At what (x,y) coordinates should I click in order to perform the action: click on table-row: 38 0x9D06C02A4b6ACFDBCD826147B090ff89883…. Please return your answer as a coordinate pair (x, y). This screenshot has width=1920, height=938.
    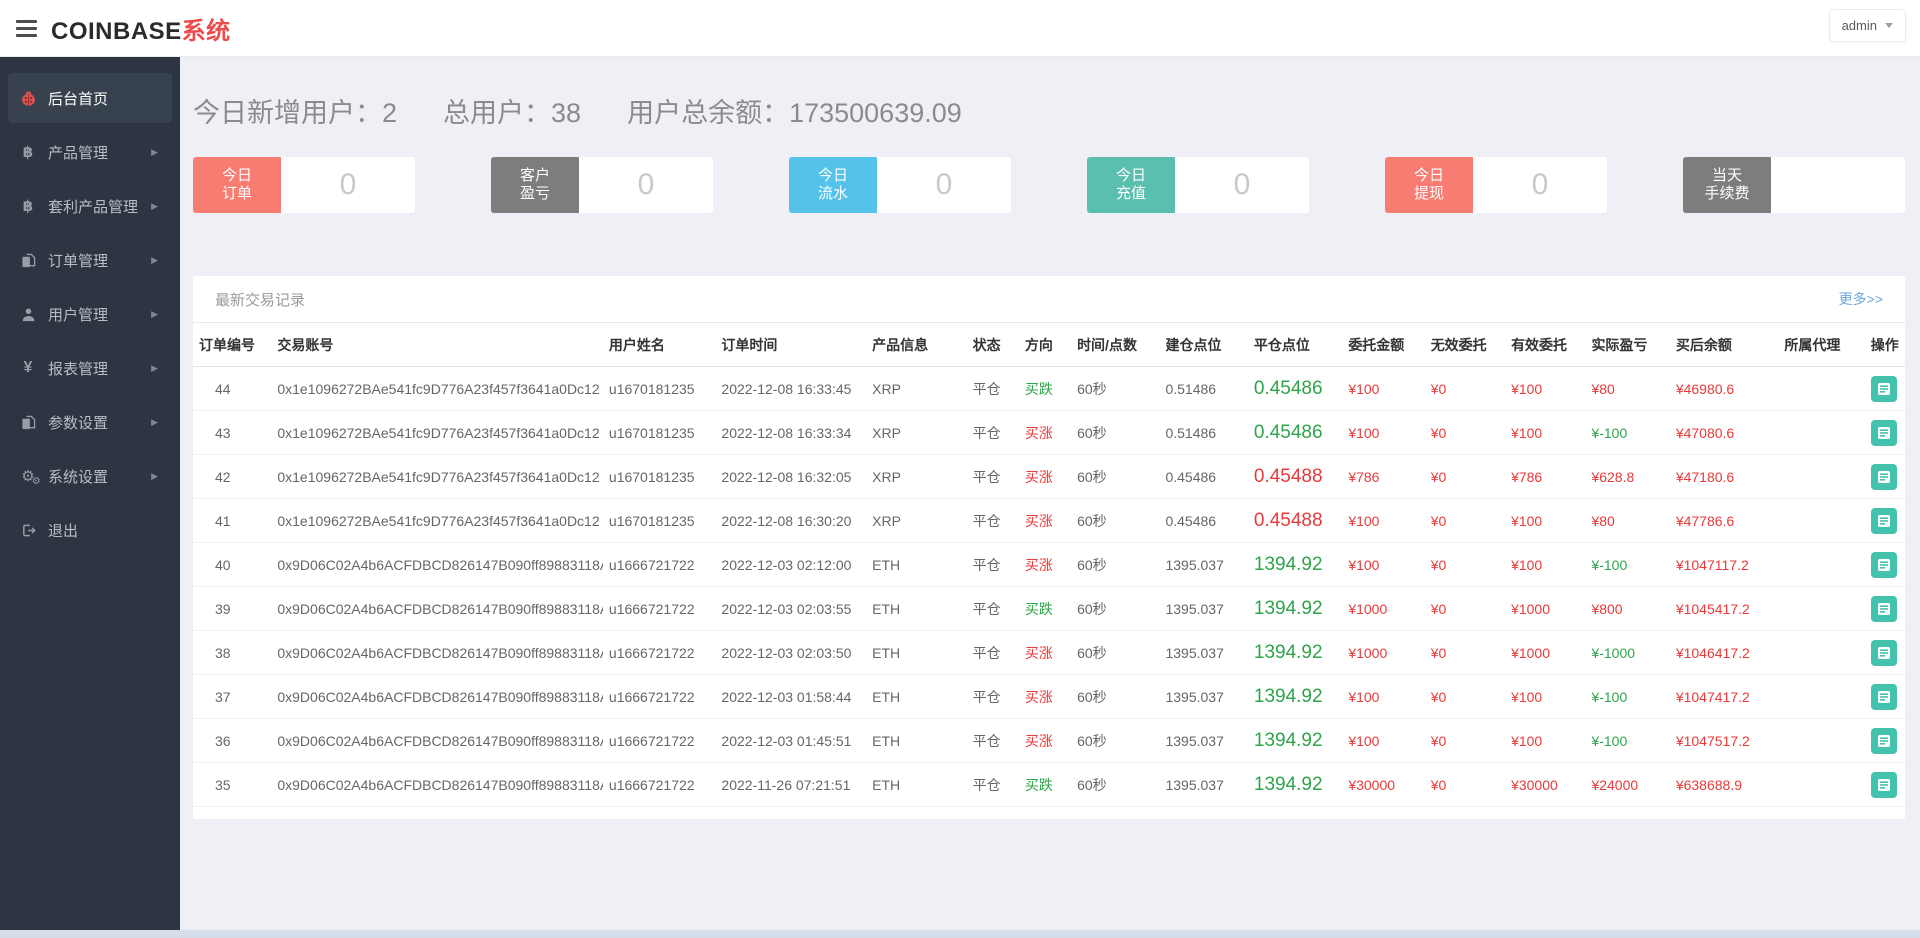
    Looking at the image, I should click on (1049, 652).